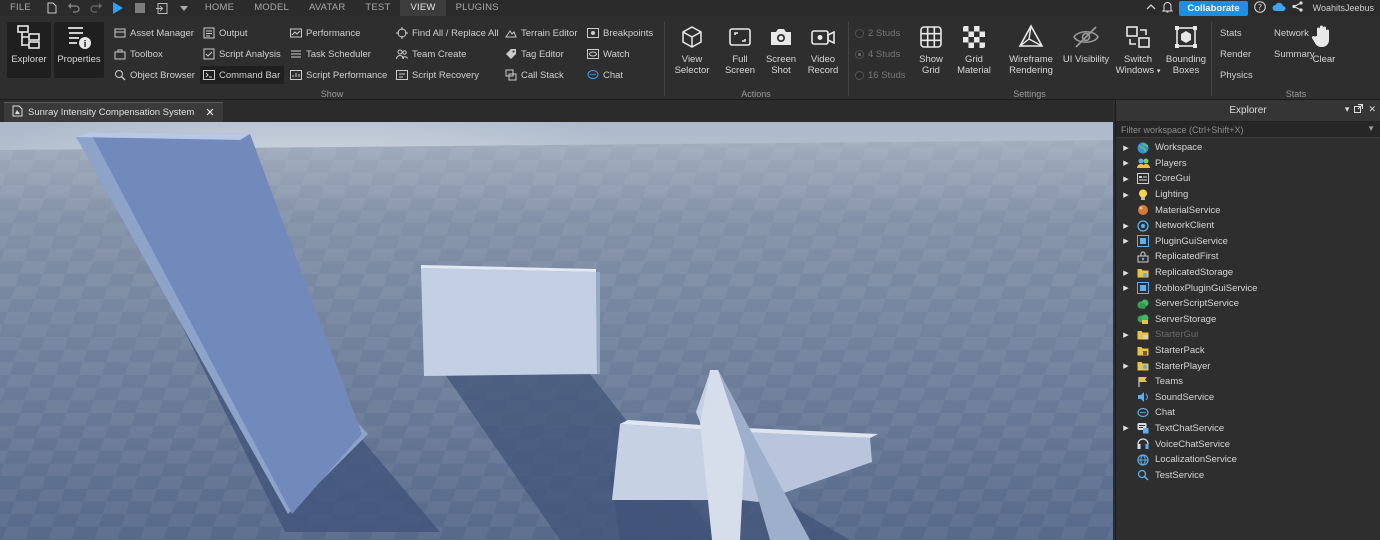  What do you see at coordinates (118, 8) in the screenshot?
I see `play-icon` at bounding box center [118, 8].